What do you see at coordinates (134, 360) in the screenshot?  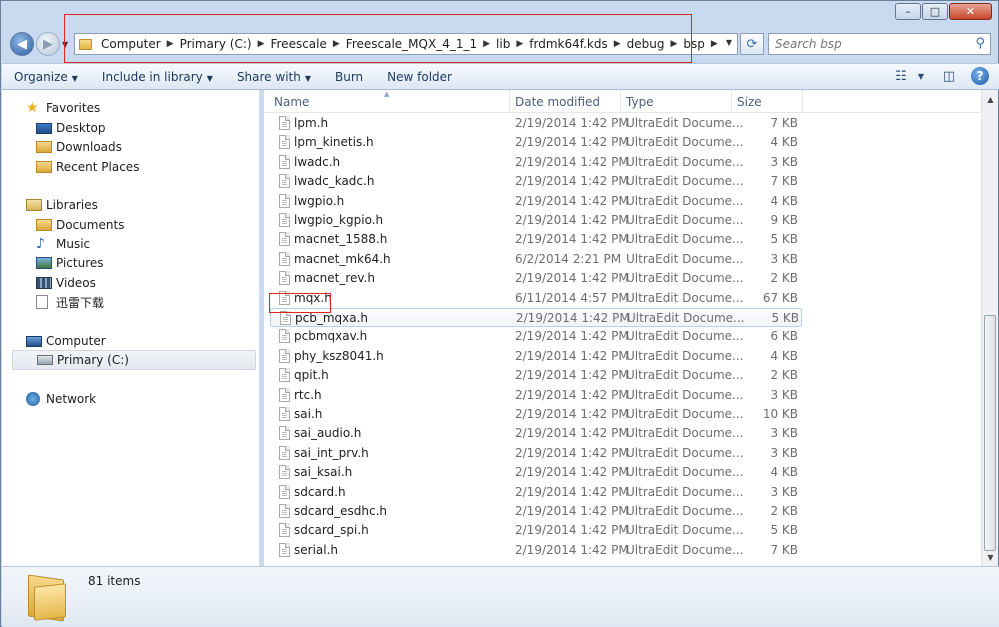 I see `nav-primary-c: Primary (C:)` at bounding box center [134, 360].